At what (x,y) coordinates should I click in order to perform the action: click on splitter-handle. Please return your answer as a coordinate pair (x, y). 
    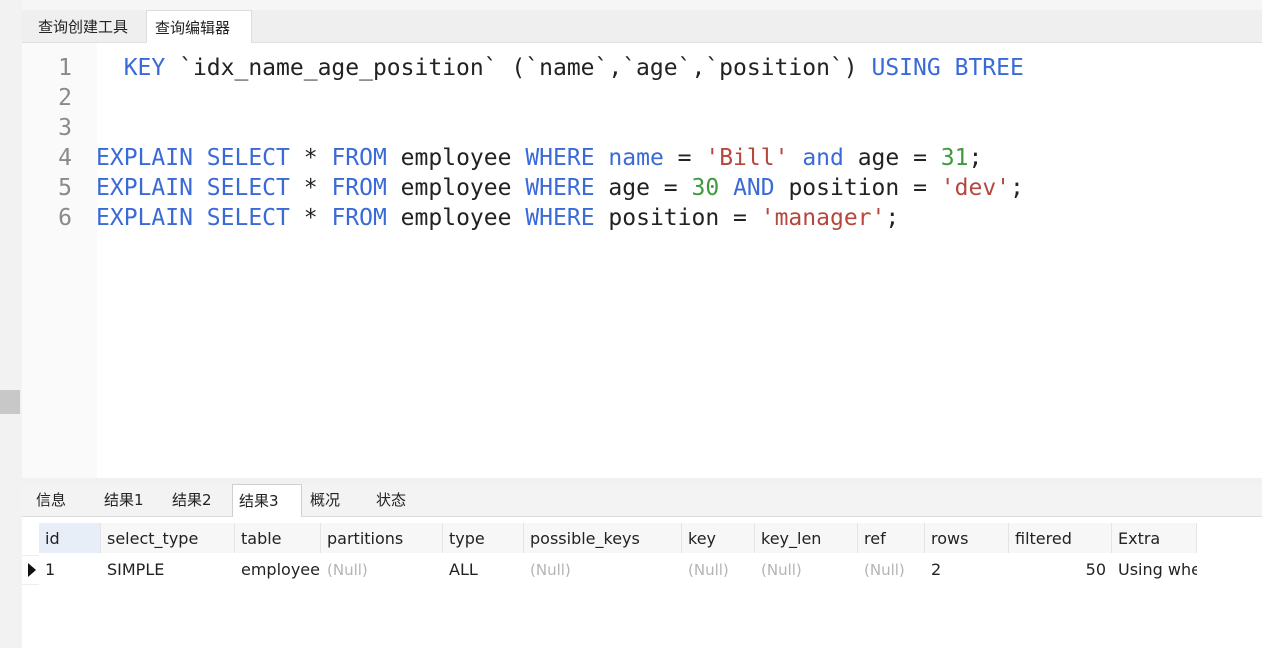
    Looking at the image, I should click on (10, 402).